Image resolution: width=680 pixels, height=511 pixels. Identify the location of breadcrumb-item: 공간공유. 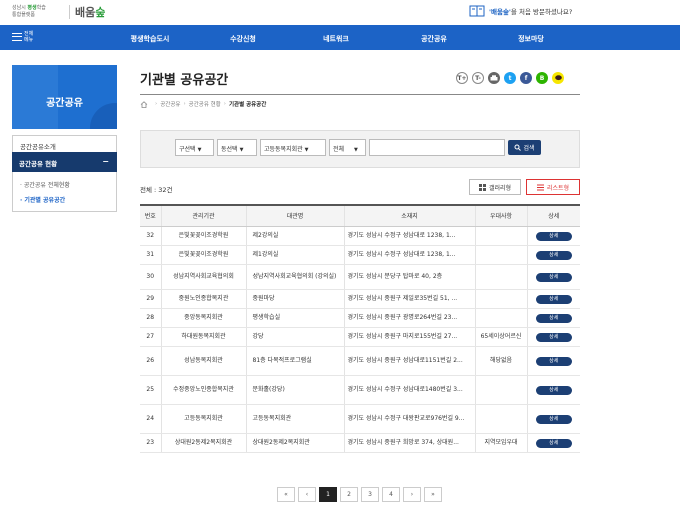
(170, 104).